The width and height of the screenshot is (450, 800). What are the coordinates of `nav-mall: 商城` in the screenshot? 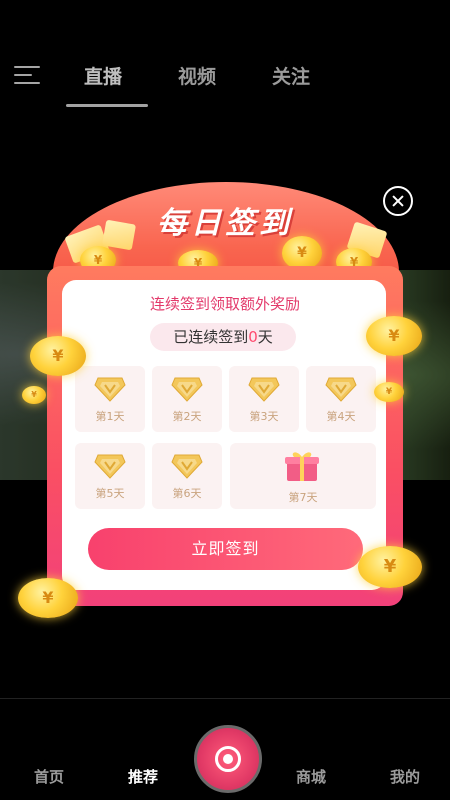 It's located at (311, 776).